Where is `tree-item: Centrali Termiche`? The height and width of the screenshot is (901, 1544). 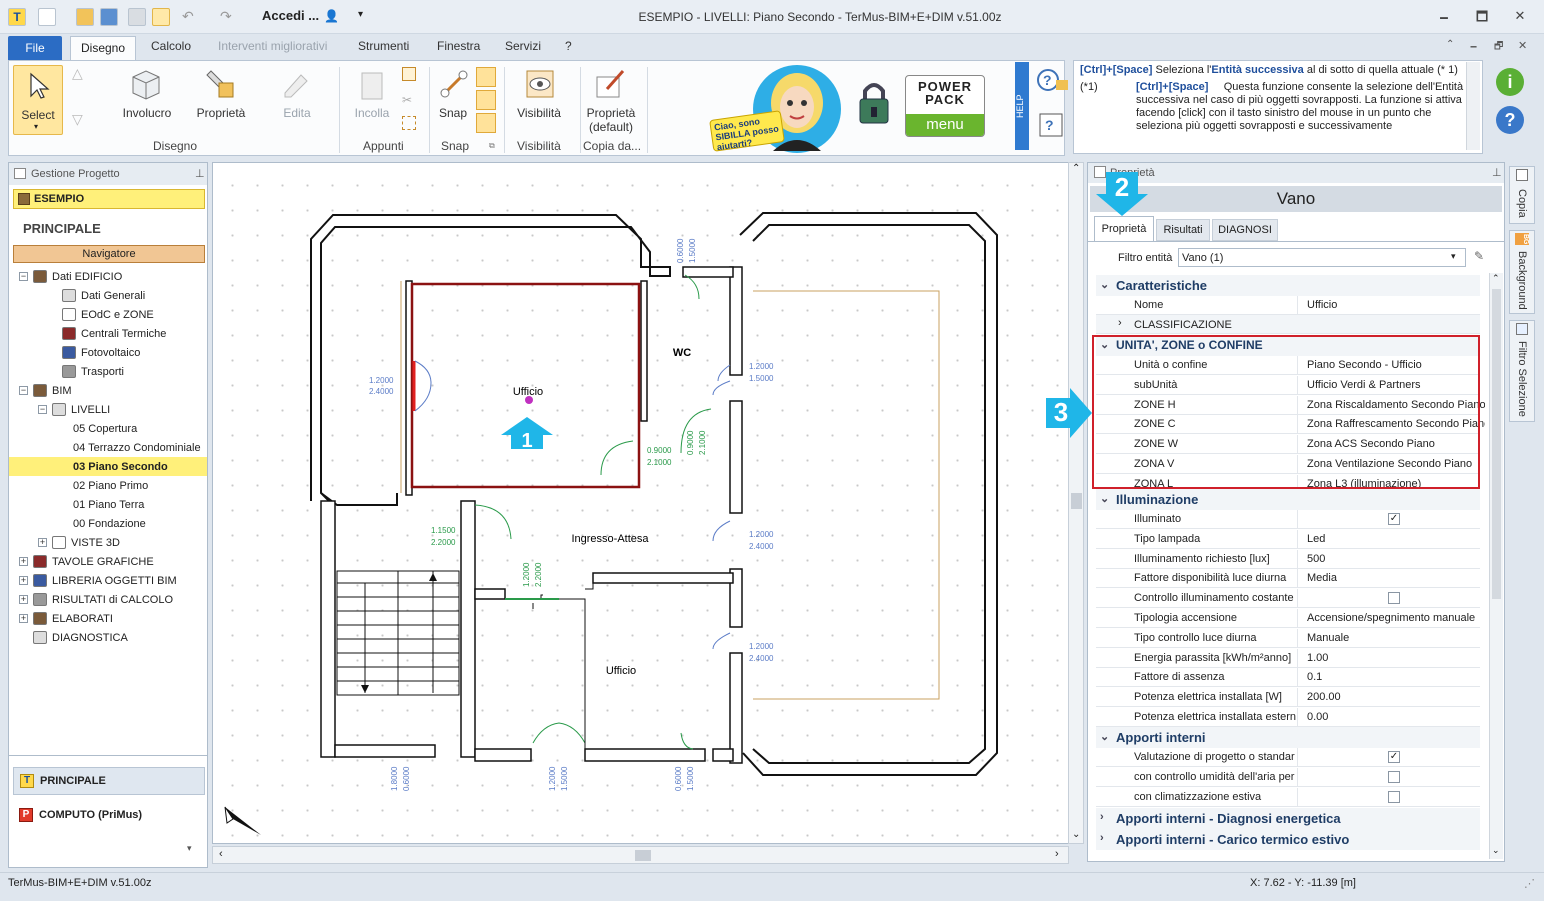 tree-item: Centrali Termiche is located at coordinates (108, 333).